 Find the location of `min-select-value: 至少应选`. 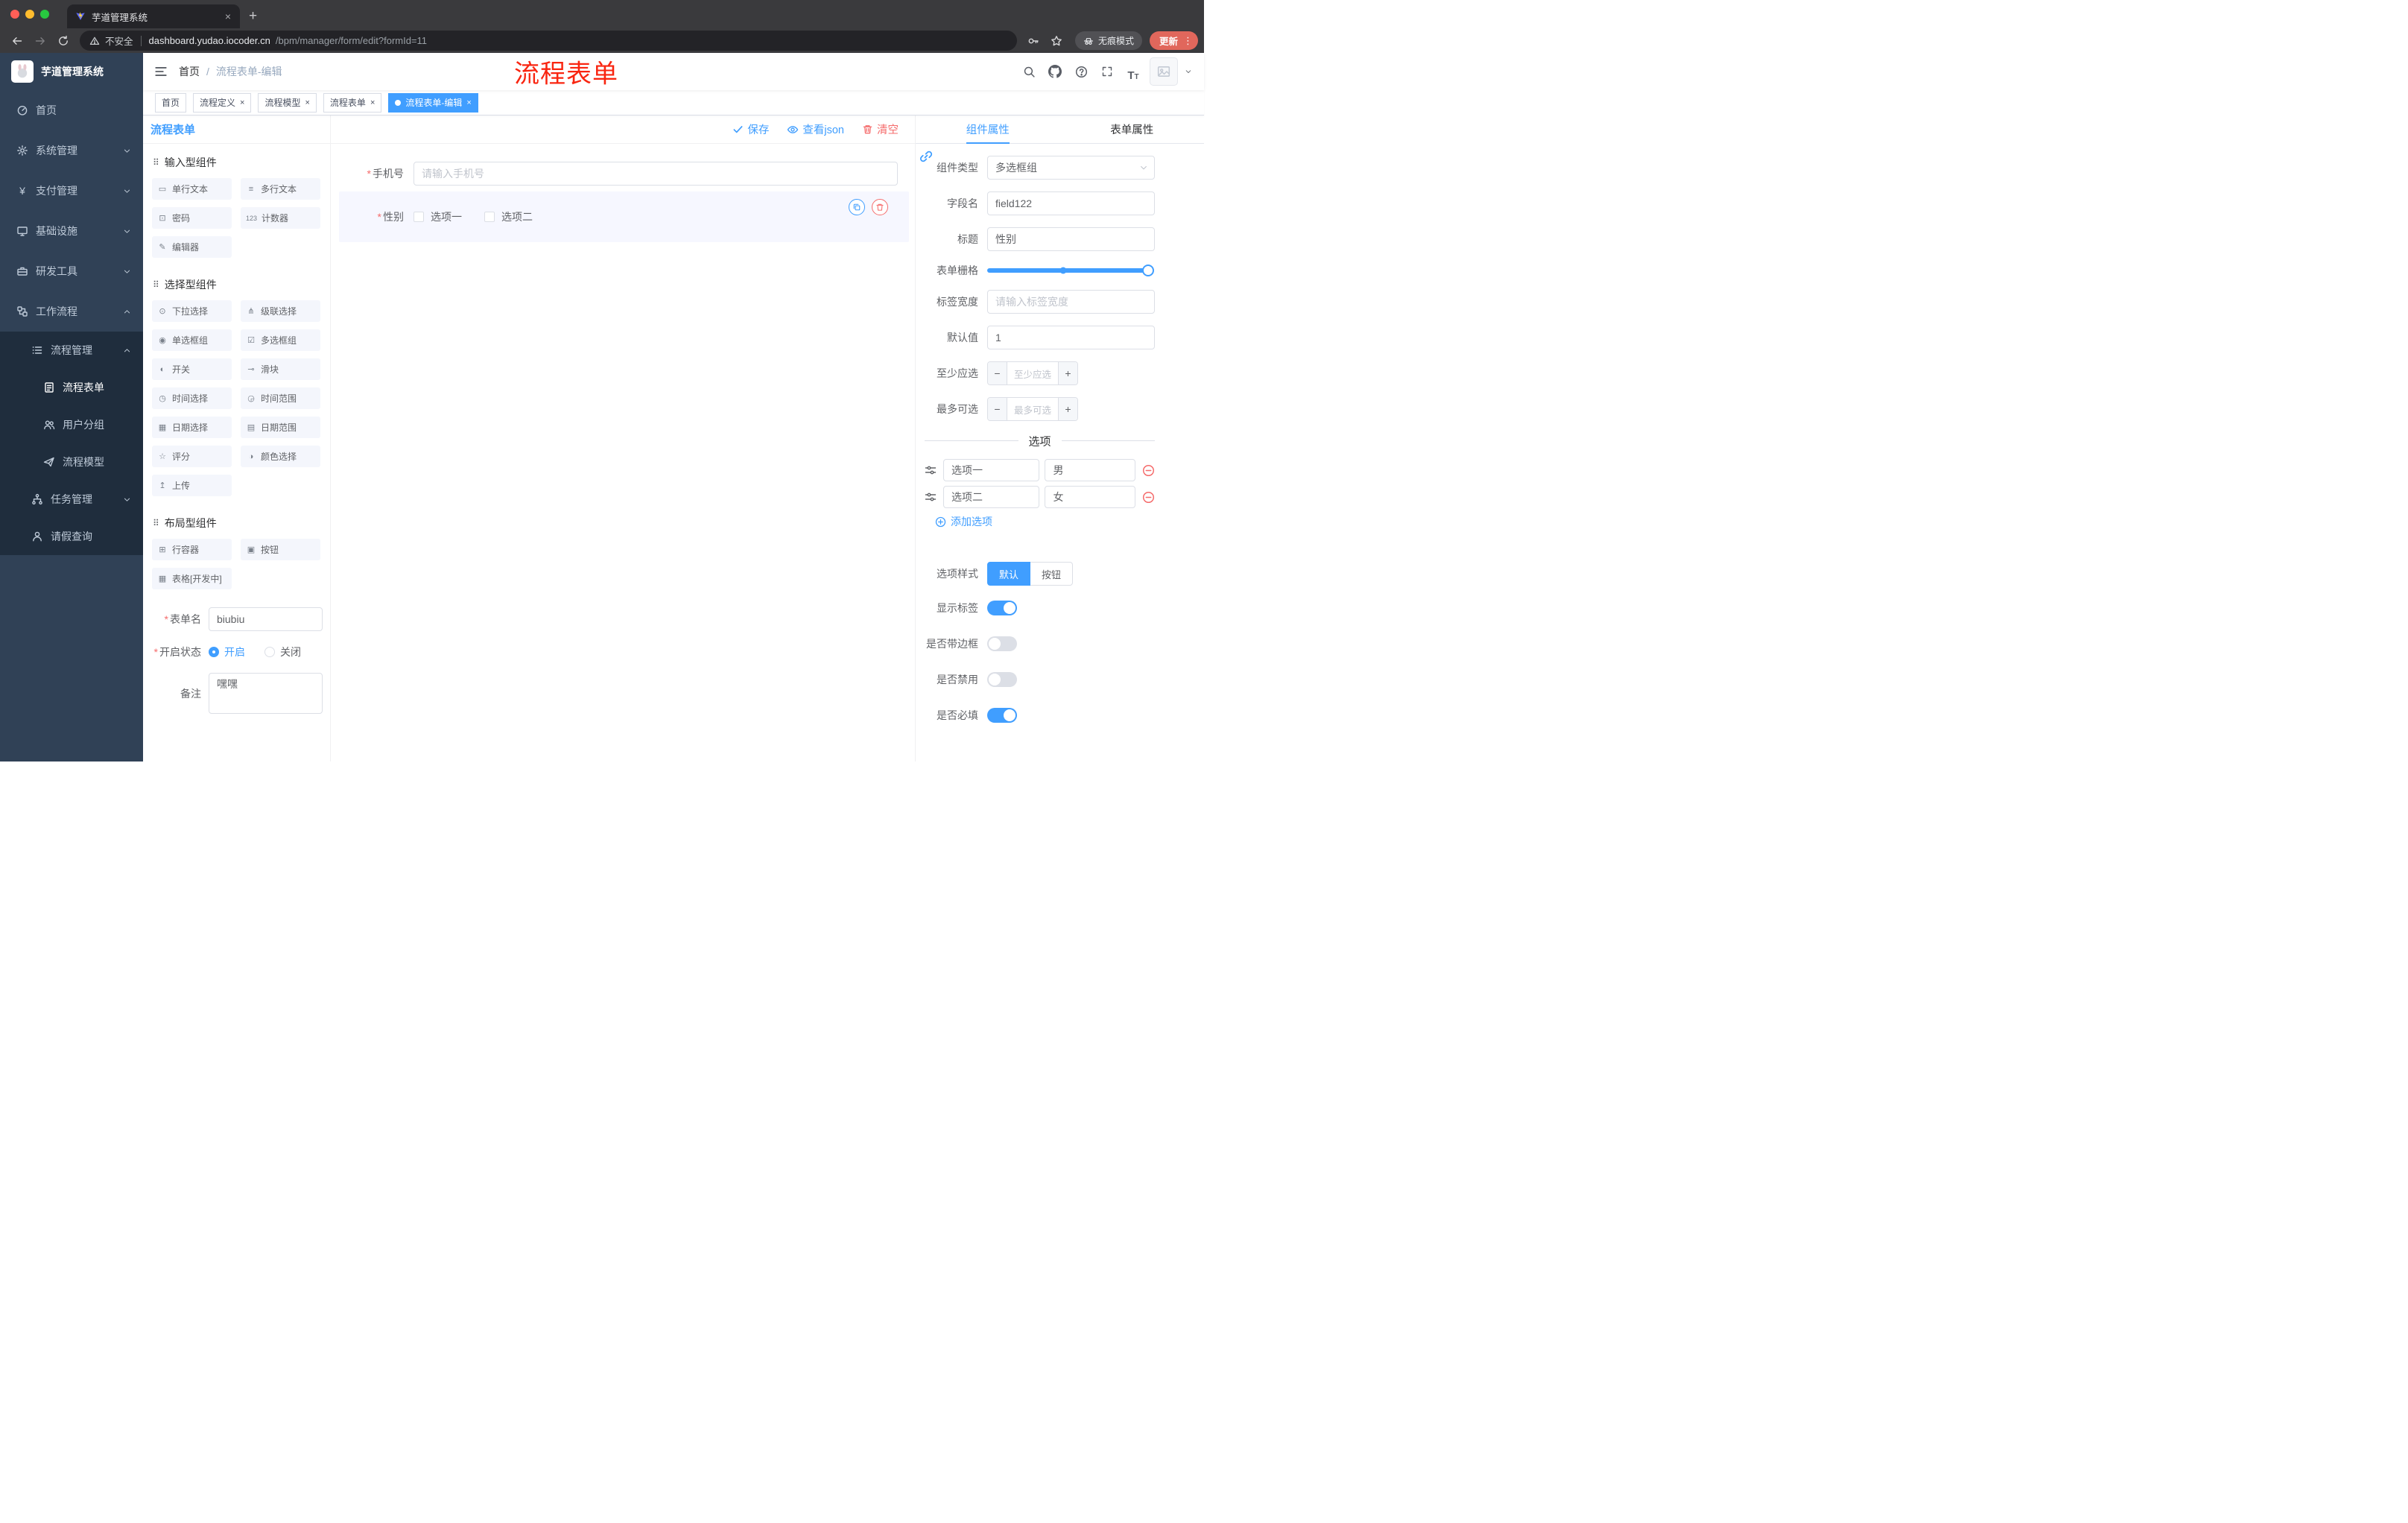

min-select-value: 至少应选 is located at coordinates (1032, 373).